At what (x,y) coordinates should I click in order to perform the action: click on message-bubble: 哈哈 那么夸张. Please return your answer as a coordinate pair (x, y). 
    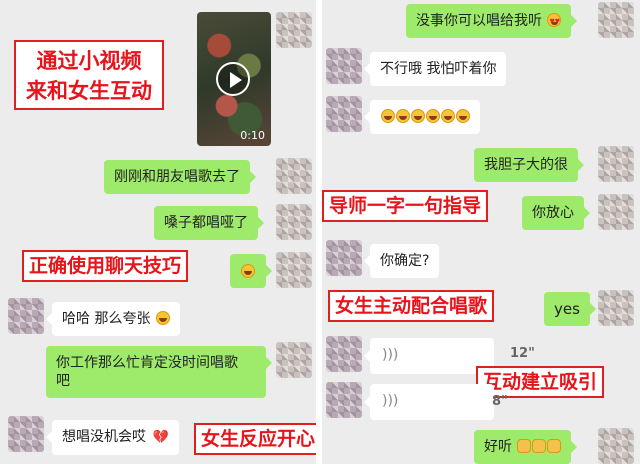
    Looking at the image, I should click on (113, 319).